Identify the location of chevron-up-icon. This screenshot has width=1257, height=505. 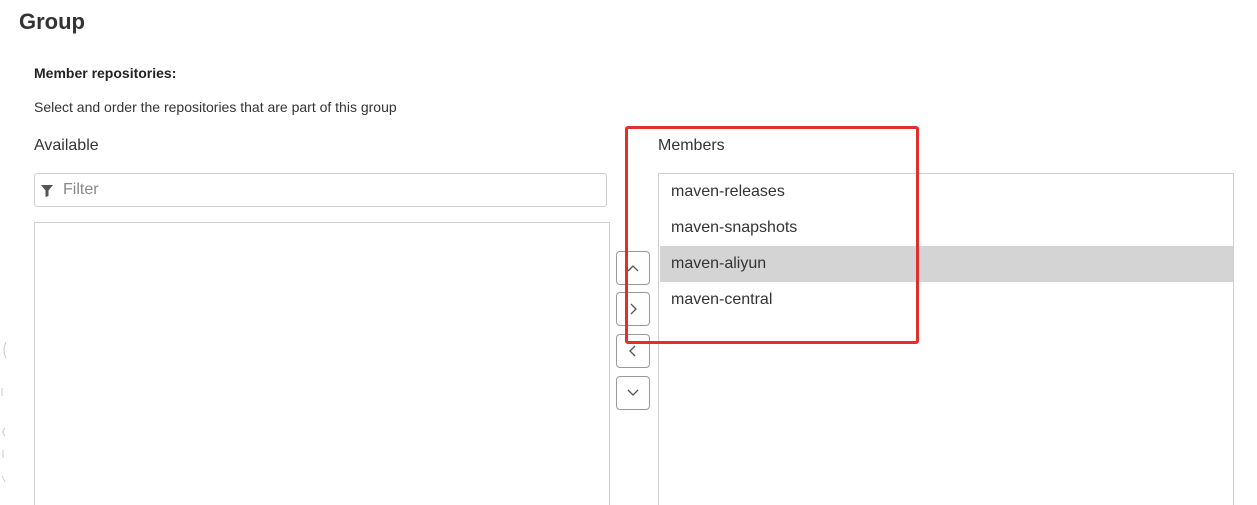
(633, 268).